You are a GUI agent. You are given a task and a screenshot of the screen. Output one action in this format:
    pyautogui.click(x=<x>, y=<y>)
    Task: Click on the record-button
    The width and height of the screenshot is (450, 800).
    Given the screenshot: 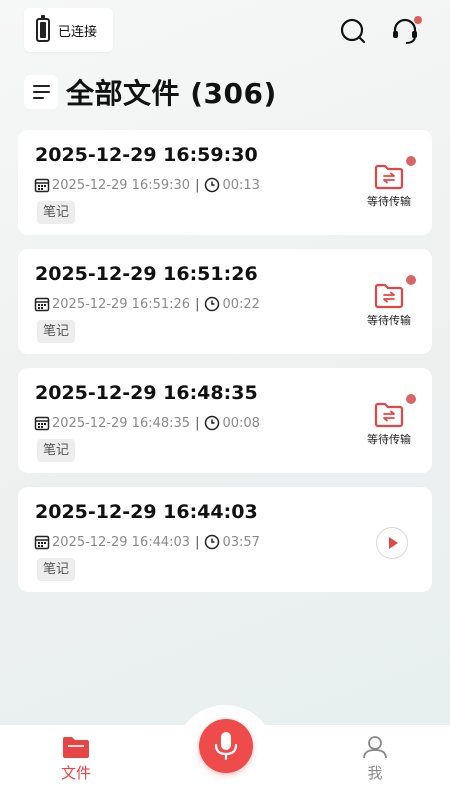 What is the action you would take?
    pyautogui.click(x=226, y=746)
    